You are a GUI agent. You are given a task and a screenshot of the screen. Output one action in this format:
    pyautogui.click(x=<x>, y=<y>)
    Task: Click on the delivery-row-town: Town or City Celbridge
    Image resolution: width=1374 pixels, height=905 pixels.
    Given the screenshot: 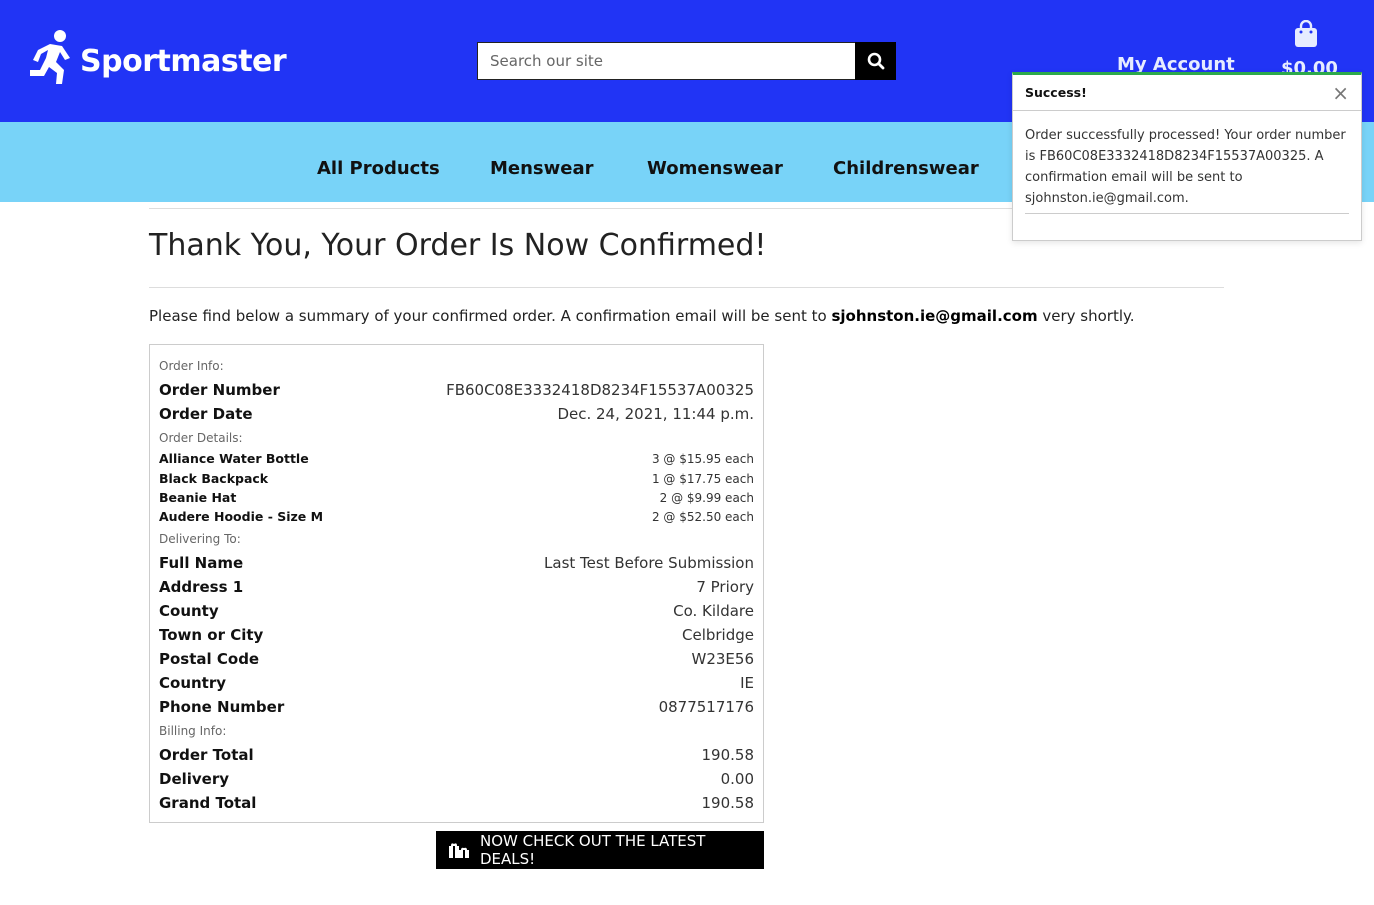 What is the action you would take?
    pyautogui.click(x=456, y=635)
    